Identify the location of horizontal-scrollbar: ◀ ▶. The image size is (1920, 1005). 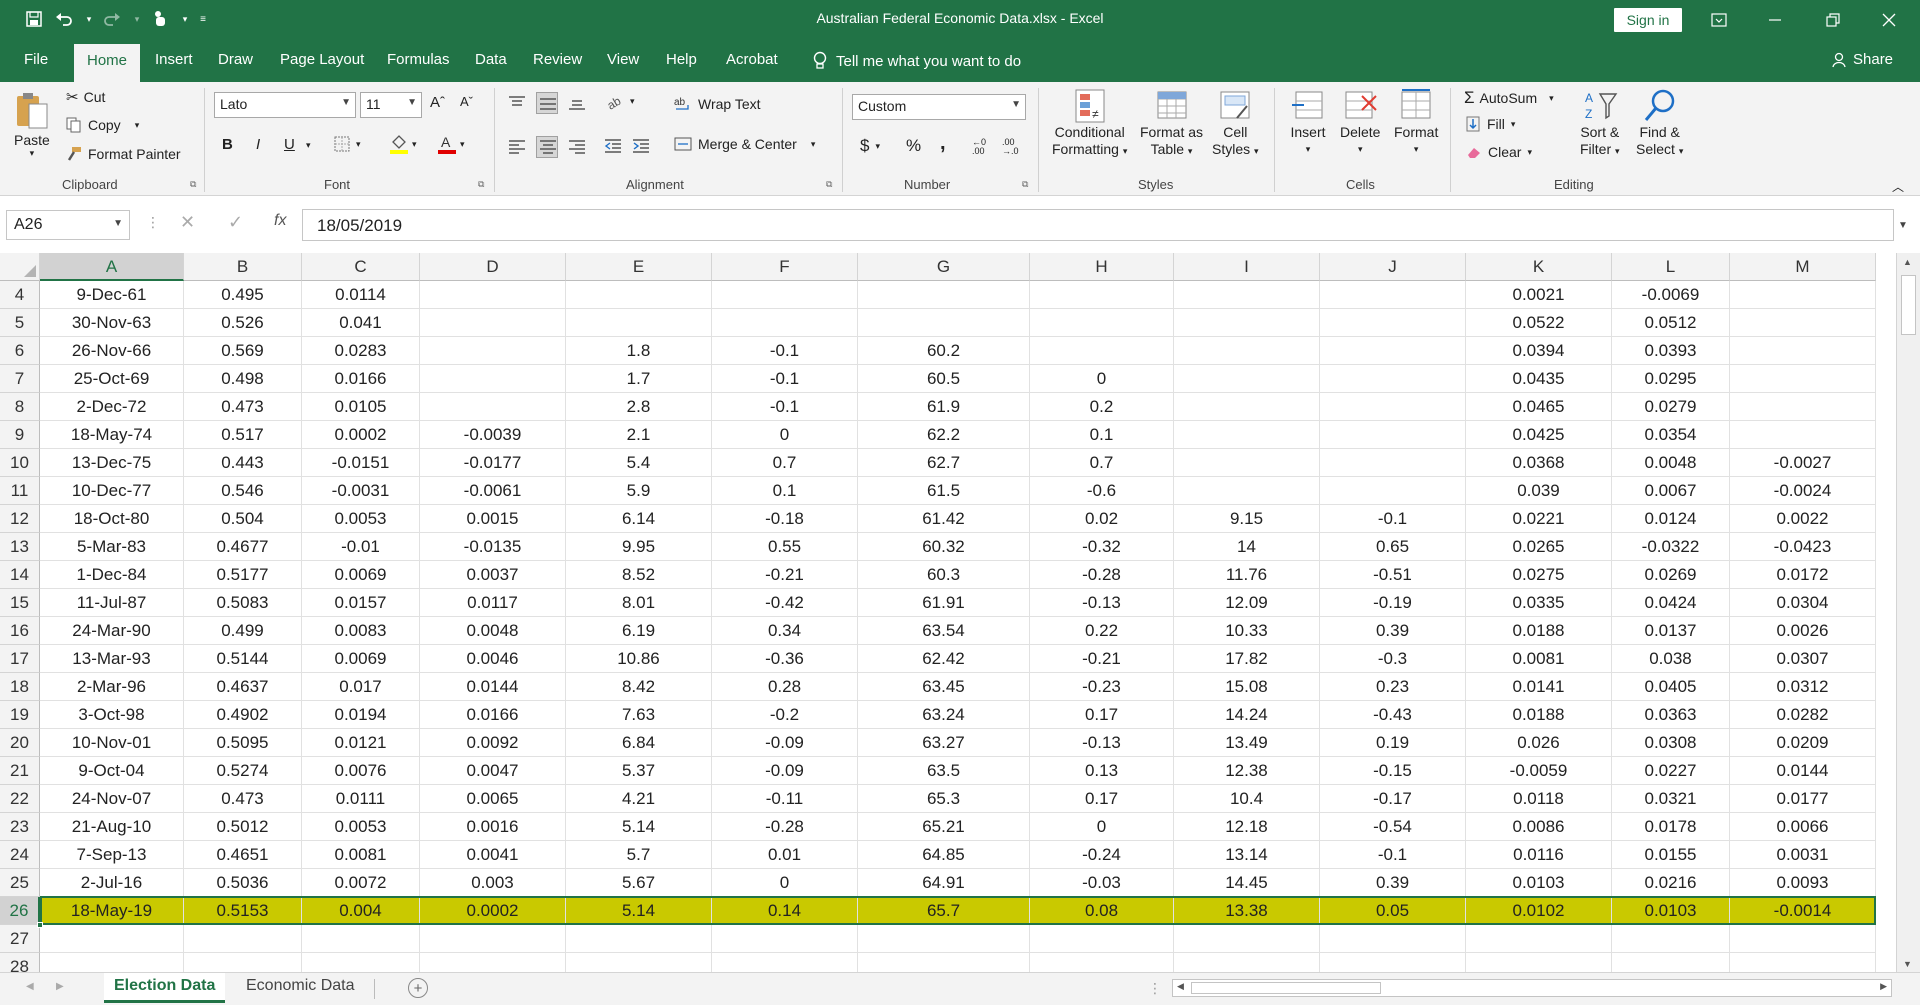
(1532, 988).